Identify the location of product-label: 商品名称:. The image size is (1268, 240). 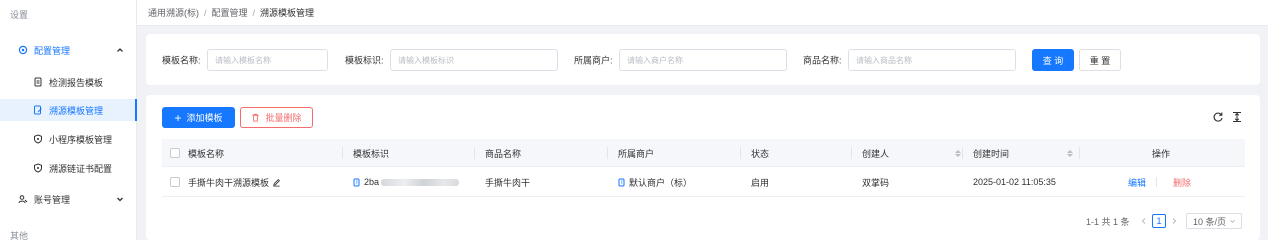
(822, 60).